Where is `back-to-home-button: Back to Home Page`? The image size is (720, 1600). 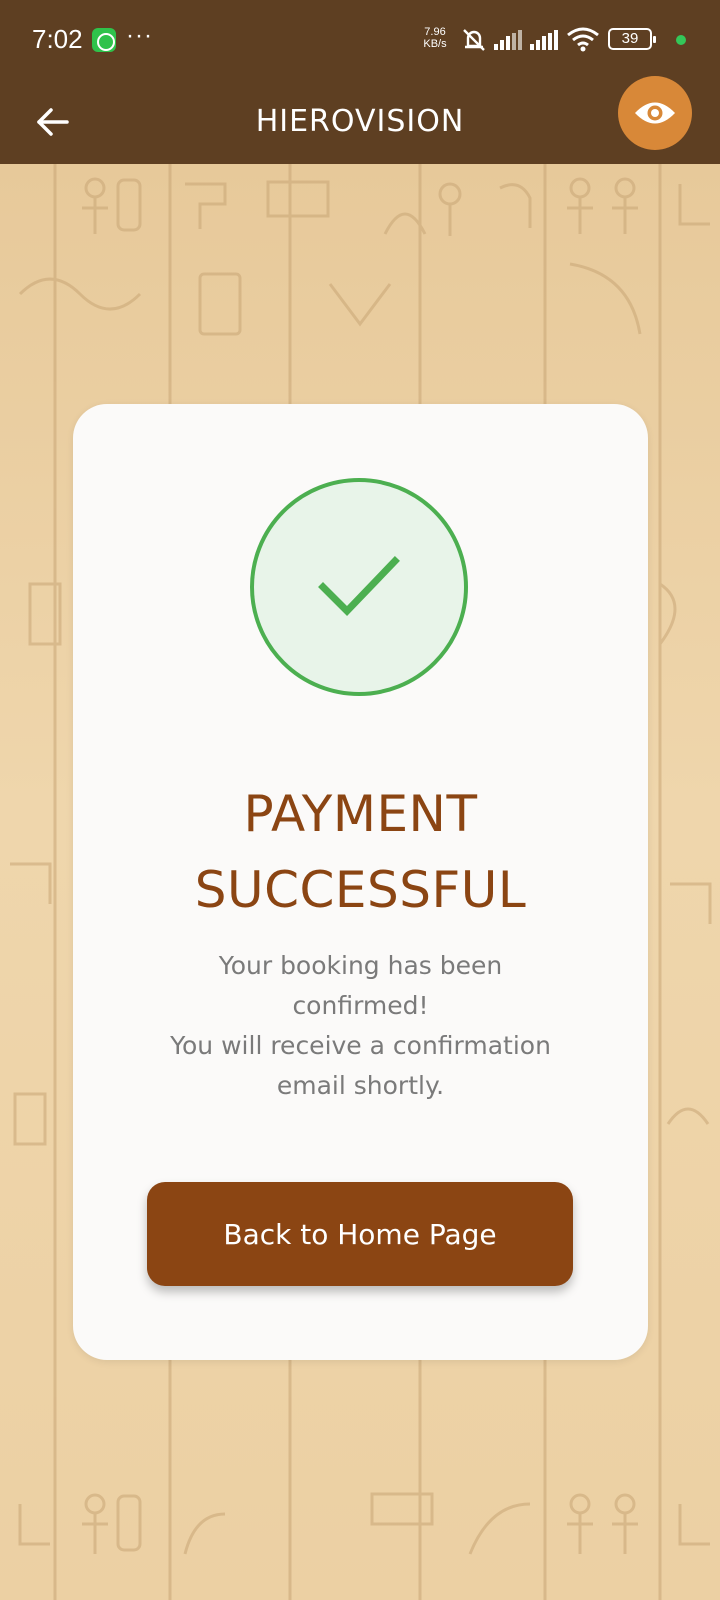
back-to-home-button: Back to Home Page is located at coordinates (360, 1234).